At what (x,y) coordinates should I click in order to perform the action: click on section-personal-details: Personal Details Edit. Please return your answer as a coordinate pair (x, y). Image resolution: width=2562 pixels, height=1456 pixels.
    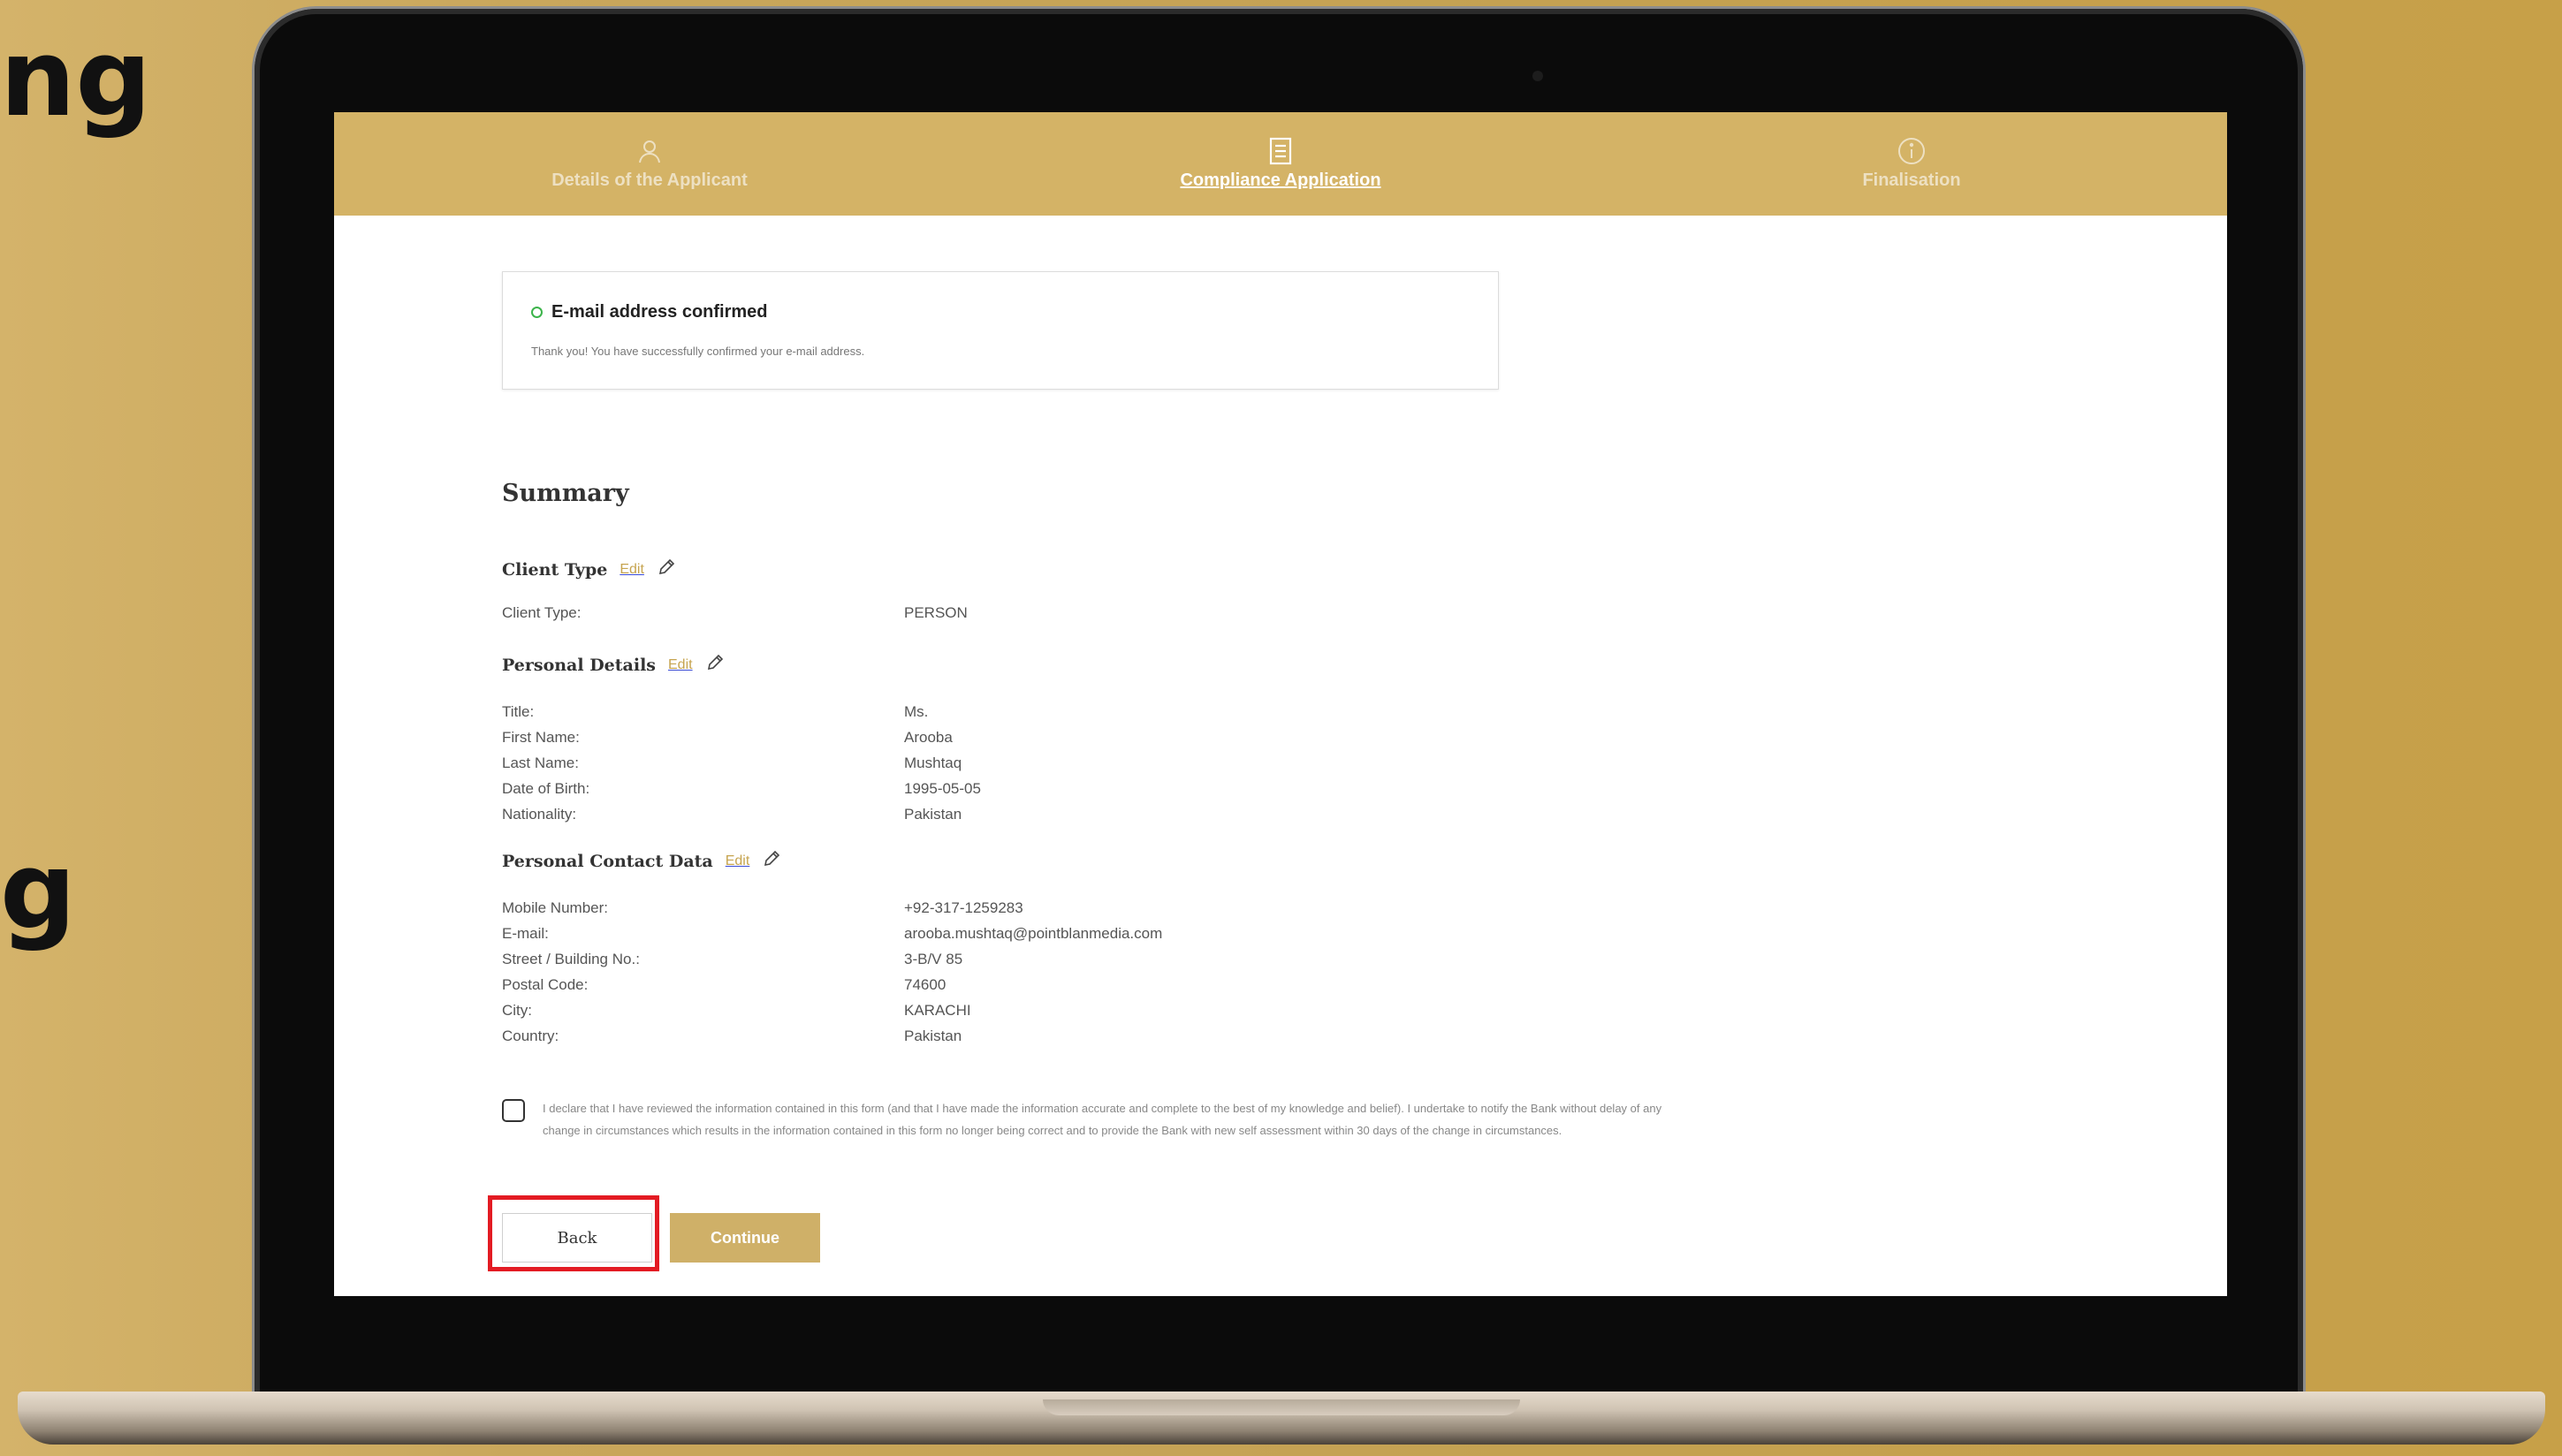
    Looking at the image, I should click on (613, 665).